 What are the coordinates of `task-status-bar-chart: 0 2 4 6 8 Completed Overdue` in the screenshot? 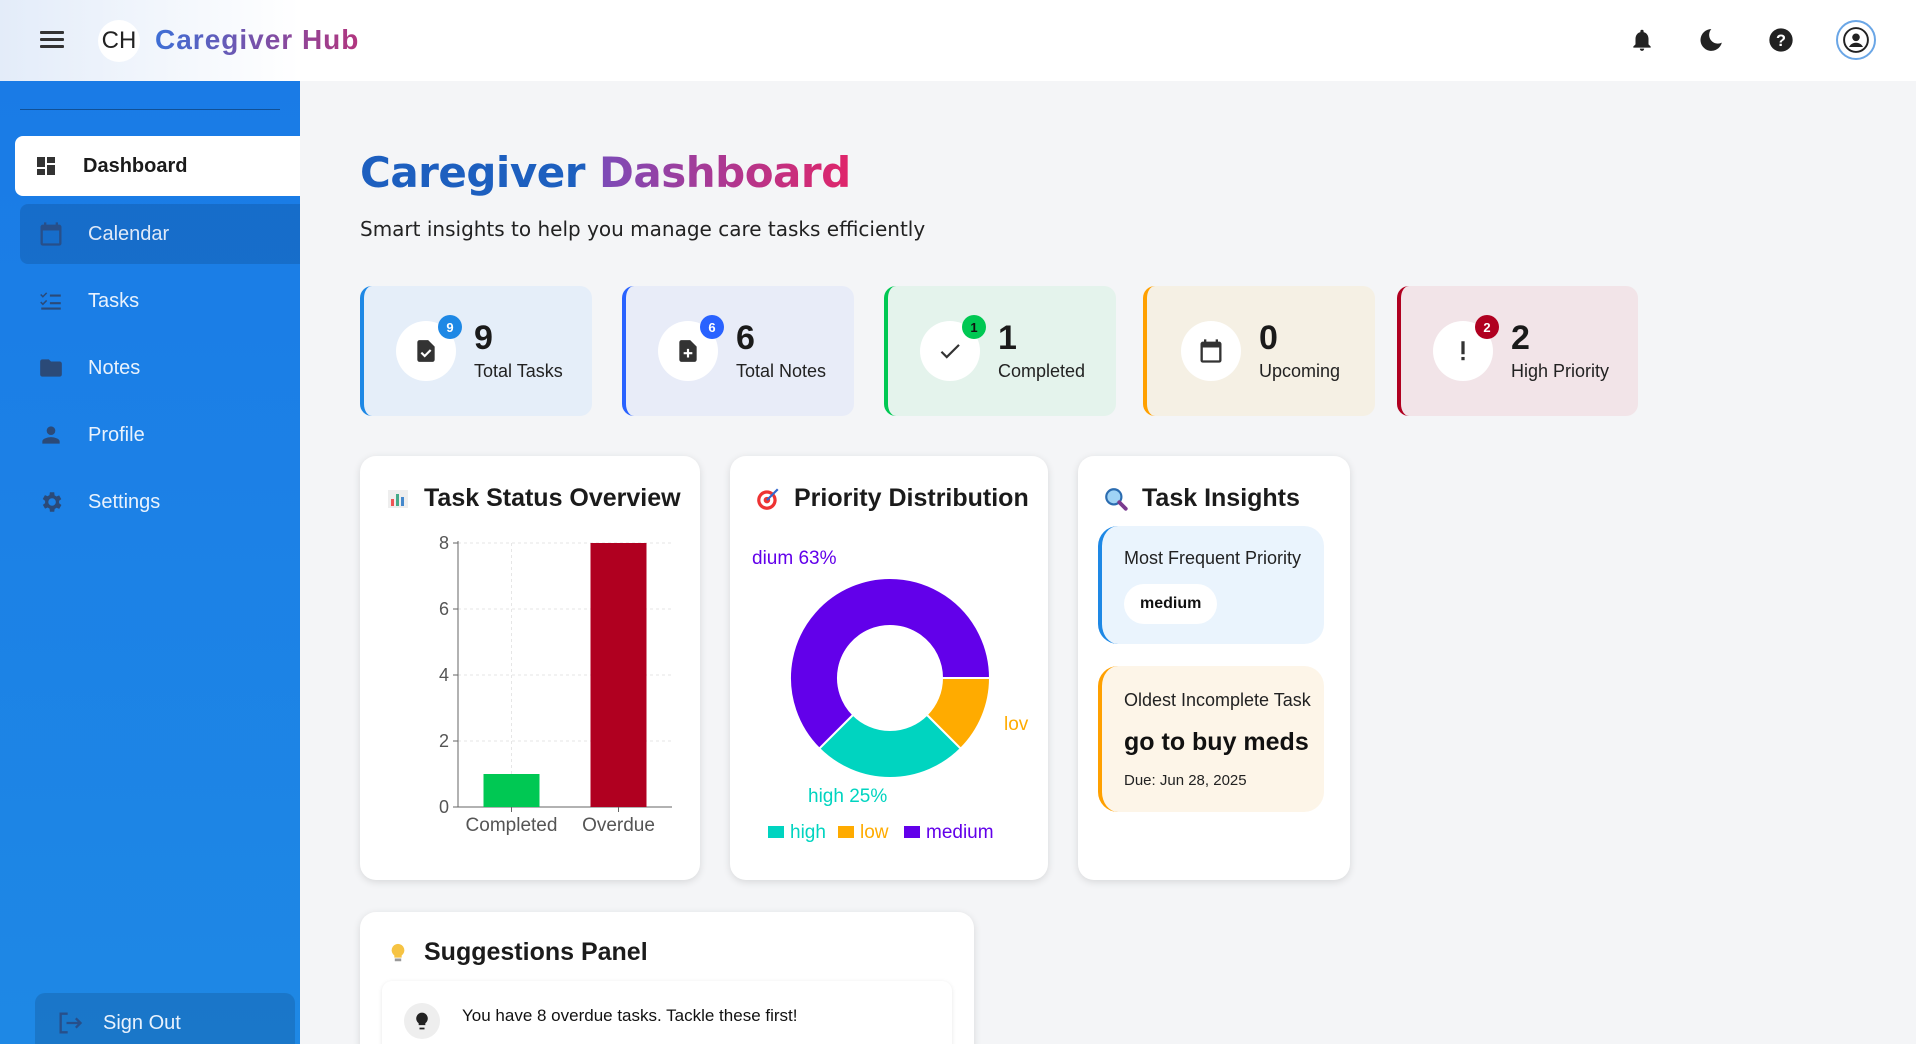 It's located at (555, 684).